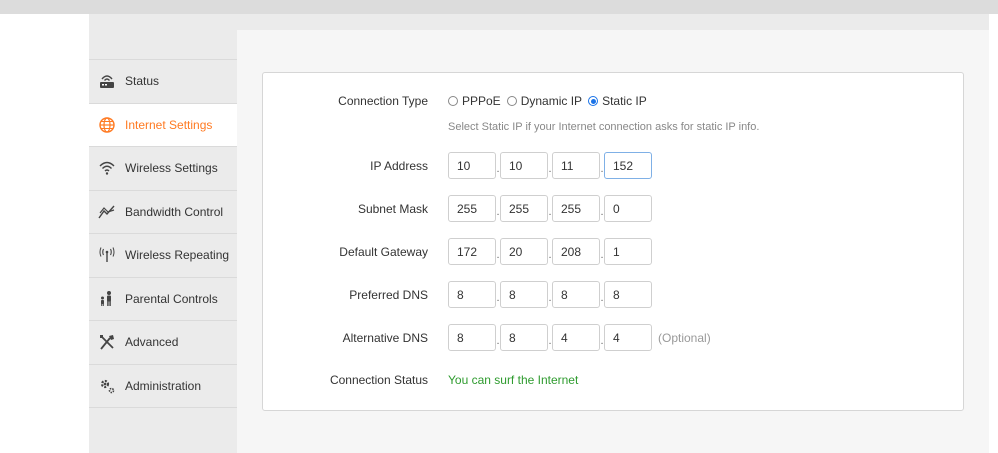 The image size is (998, 453). I want to click on sidebar-item-label: Wireless Repeating, so click(177, 255).